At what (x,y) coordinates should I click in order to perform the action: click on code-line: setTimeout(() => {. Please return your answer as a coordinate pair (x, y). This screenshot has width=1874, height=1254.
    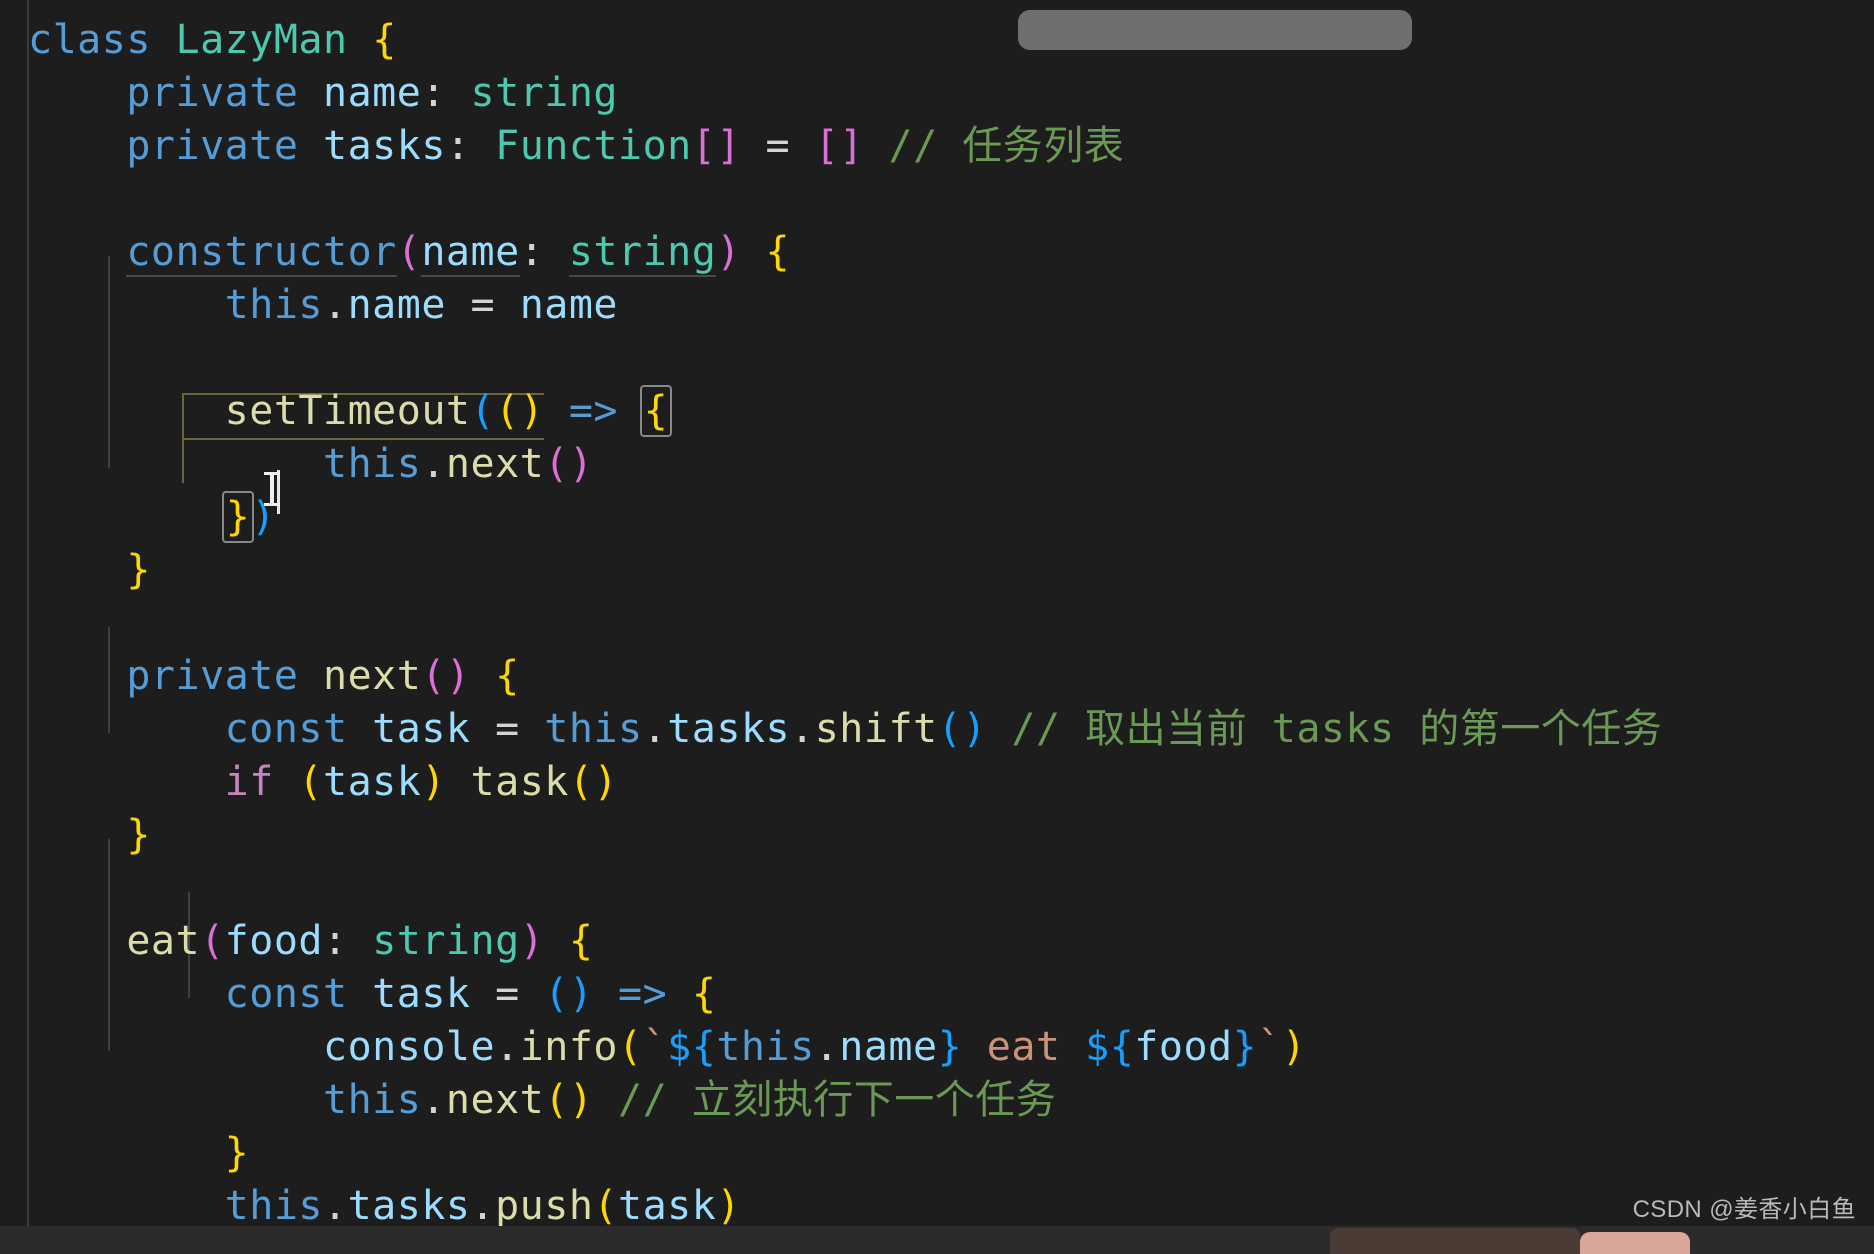
    Looking at the image, I should click on (951, 411).